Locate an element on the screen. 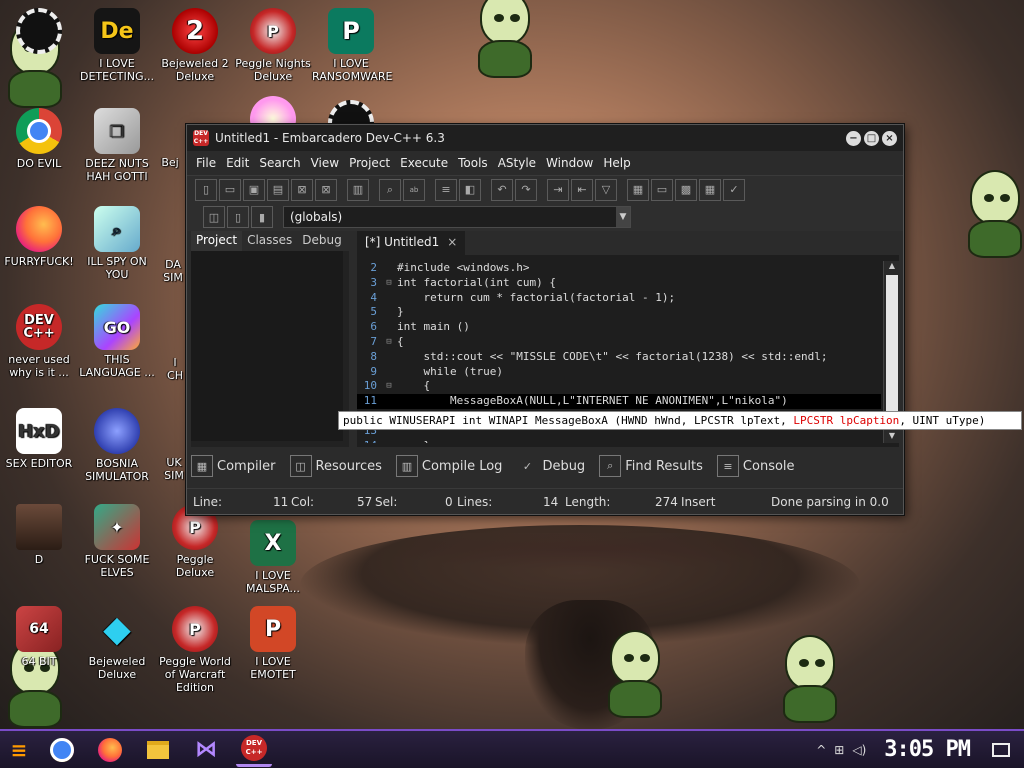 The image size is (1024, 768). tab-console: ≡ Console is located at coordinates (755, 466).